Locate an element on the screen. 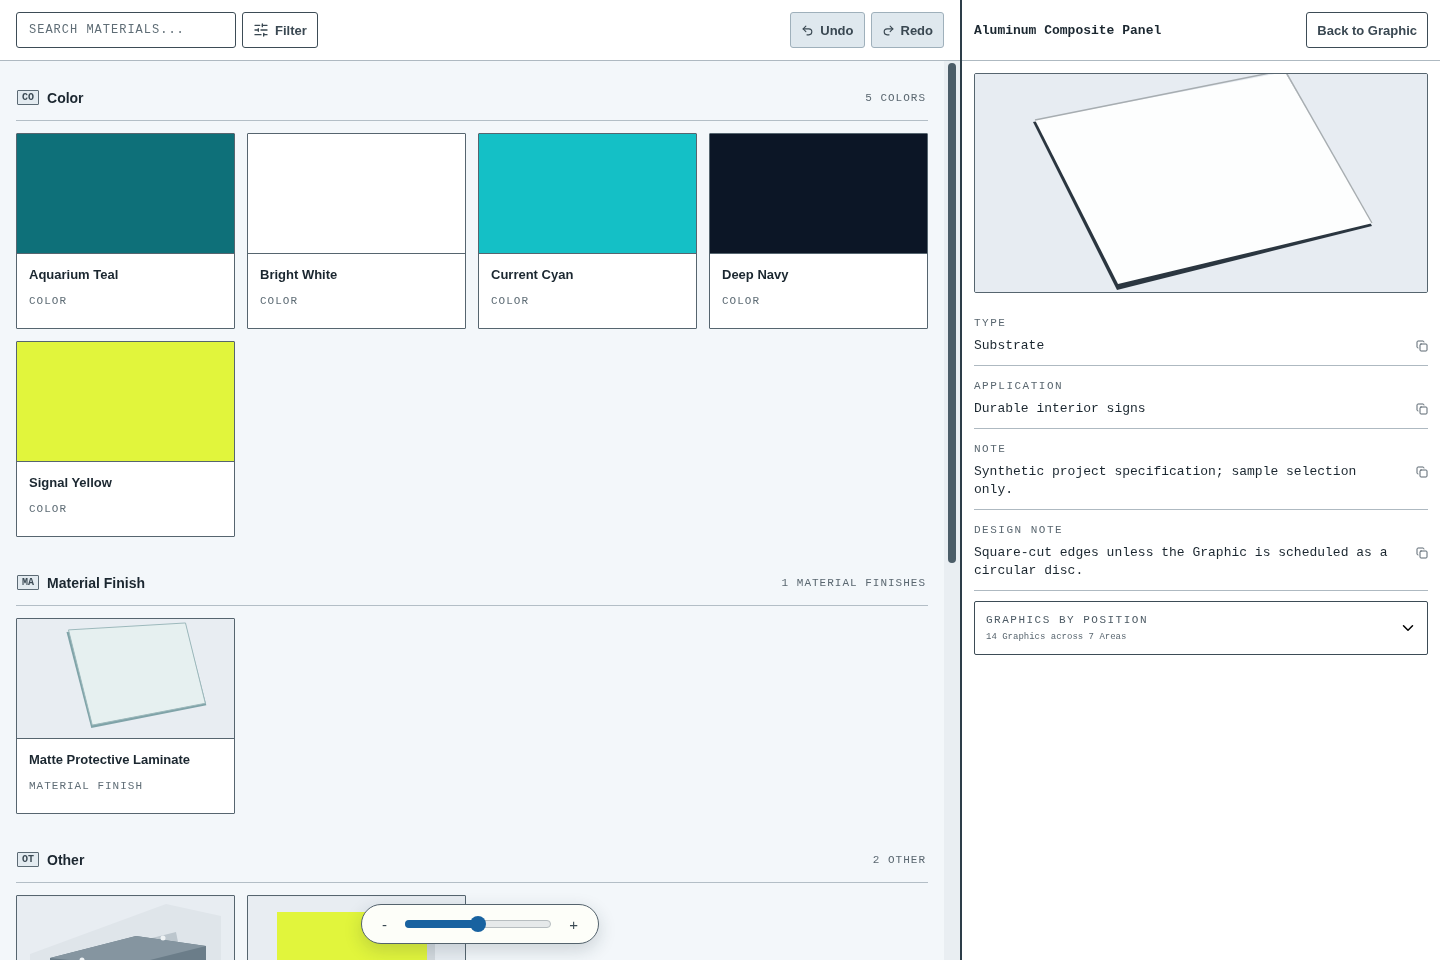 This screenshot has width=1440, height=960. accordion-subtitle: 14 Graphics across 7 Areas is located at coordinates (1057, 637).